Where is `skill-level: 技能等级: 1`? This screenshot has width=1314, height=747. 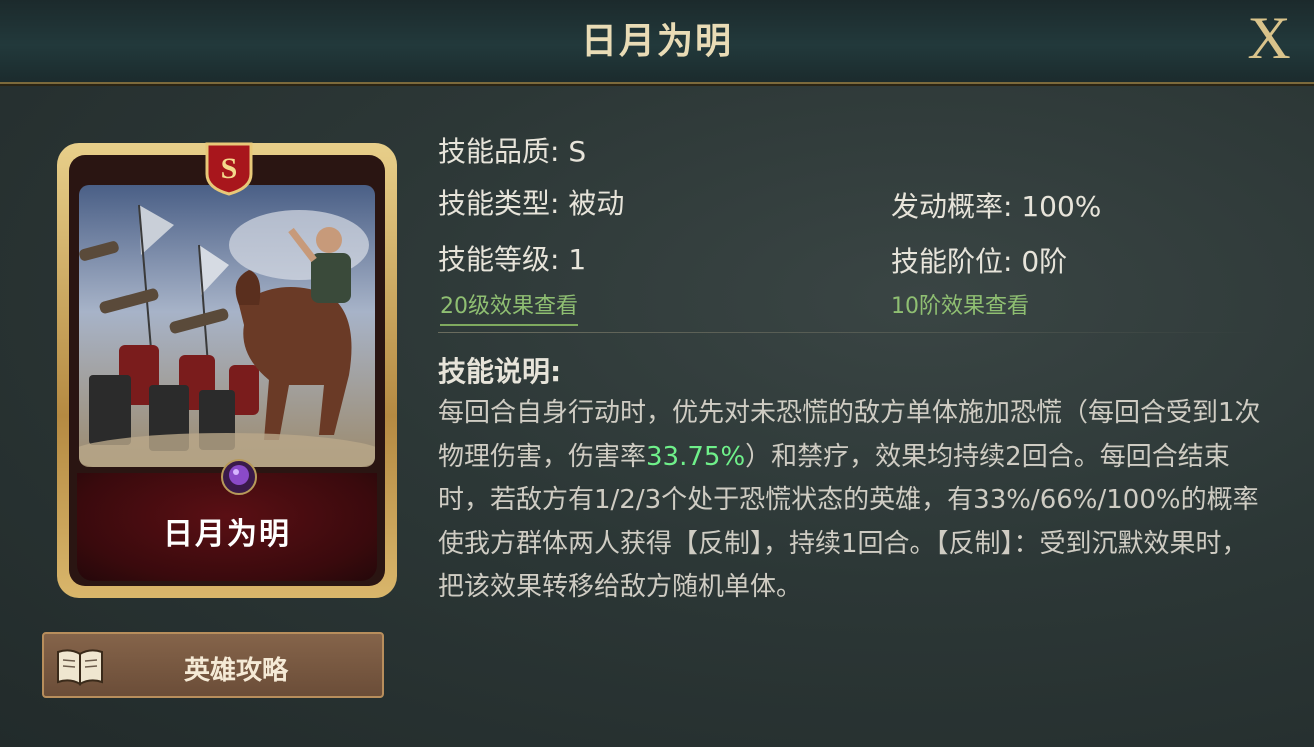
skill-level: 技能等级: 1 is located at coordinates (512, 259).